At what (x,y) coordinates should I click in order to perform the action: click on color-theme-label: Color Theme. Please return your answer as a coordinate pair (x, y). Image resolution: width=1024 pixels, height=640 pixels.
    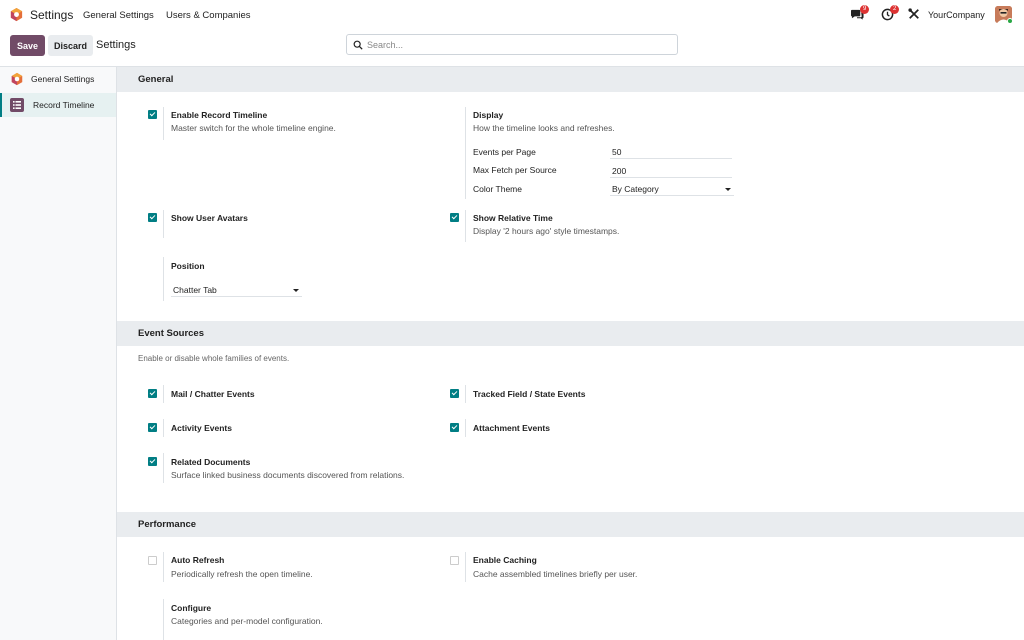
    Looking at the image, I should click on (497, 189).